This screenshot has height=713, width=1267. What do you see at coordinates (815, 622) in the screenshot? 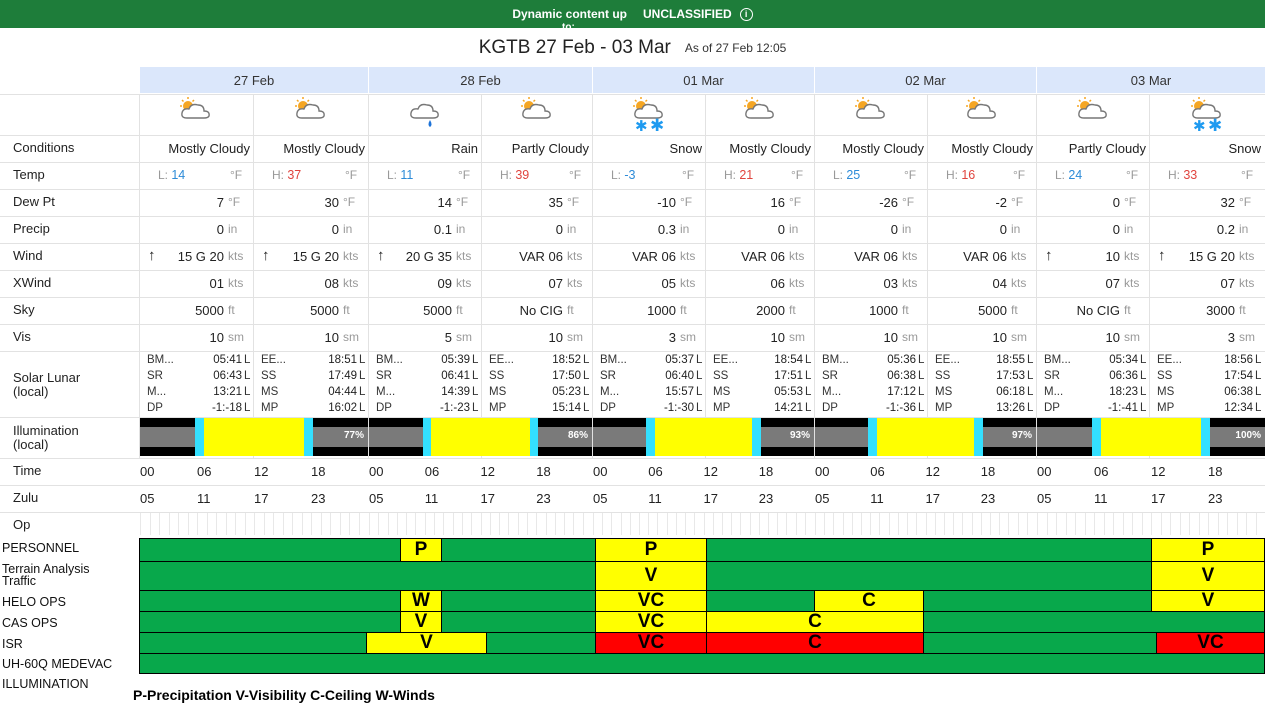
I see `ops-cell-cas: C` at bounding box center [815, 622].